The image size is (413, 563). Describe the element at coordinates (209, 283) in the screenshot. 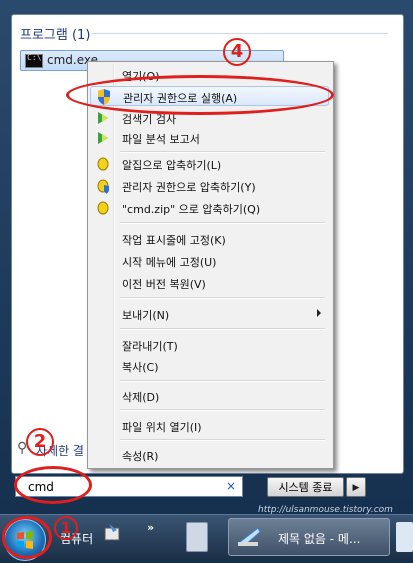

I see `menu-item-restore-previous: 이전 버전 복원(V)` at that location.